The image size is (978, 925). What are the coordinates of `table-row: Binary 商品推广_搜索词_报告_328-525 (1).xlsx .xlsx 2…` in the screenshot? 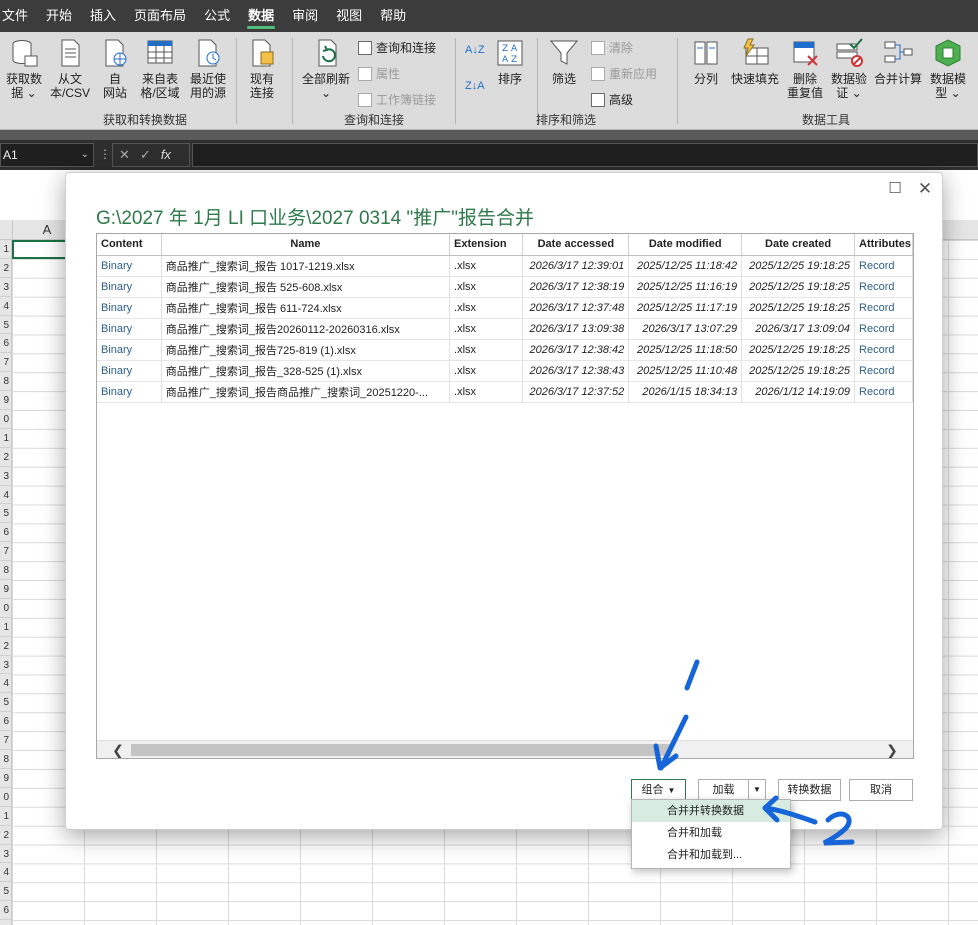 It's located at (505, 371).